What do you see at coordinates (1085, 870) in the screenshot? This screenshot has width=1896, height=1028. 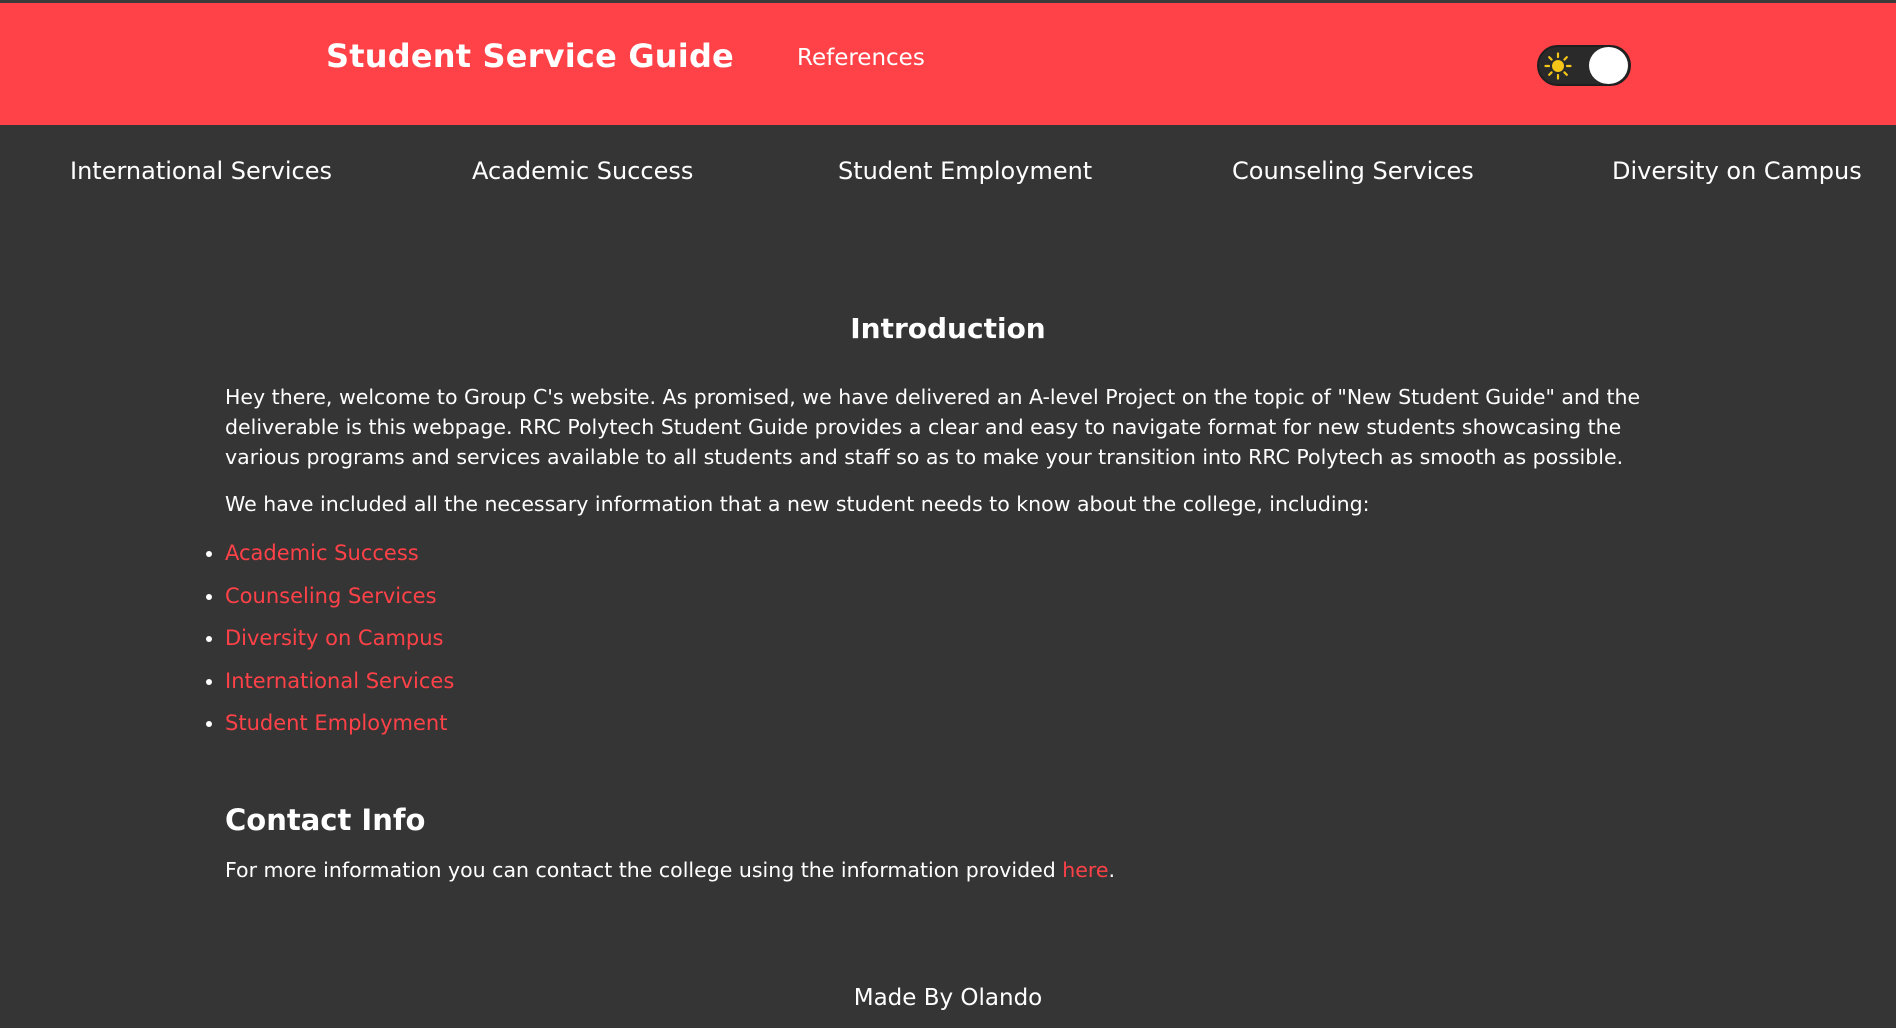 I see `contact-here-link: here` at bounding box center [1085, 870].